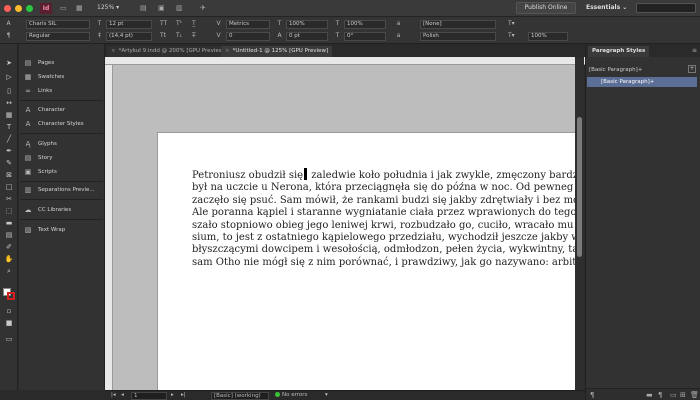 The width and height of the screenshot is (700, 400). Describe the element at coordinates (129, 24) in the screenshot. I see `font-size-field: 12 pt` at that location.